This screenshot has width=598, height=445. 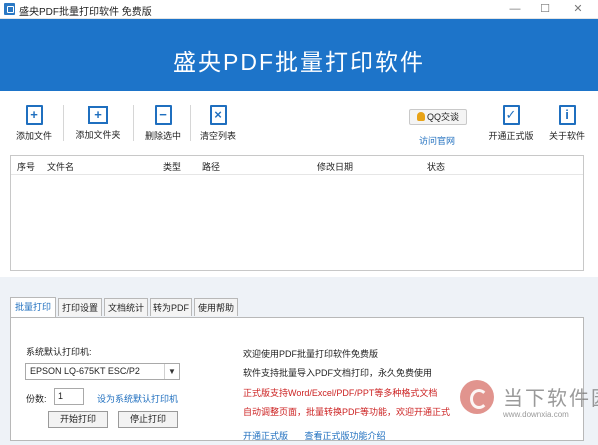 What do you see at coordinates (442, 117) in the screenshot?
I see `qq-chat-label: QQ交谈` at bounding box center [442, 117].